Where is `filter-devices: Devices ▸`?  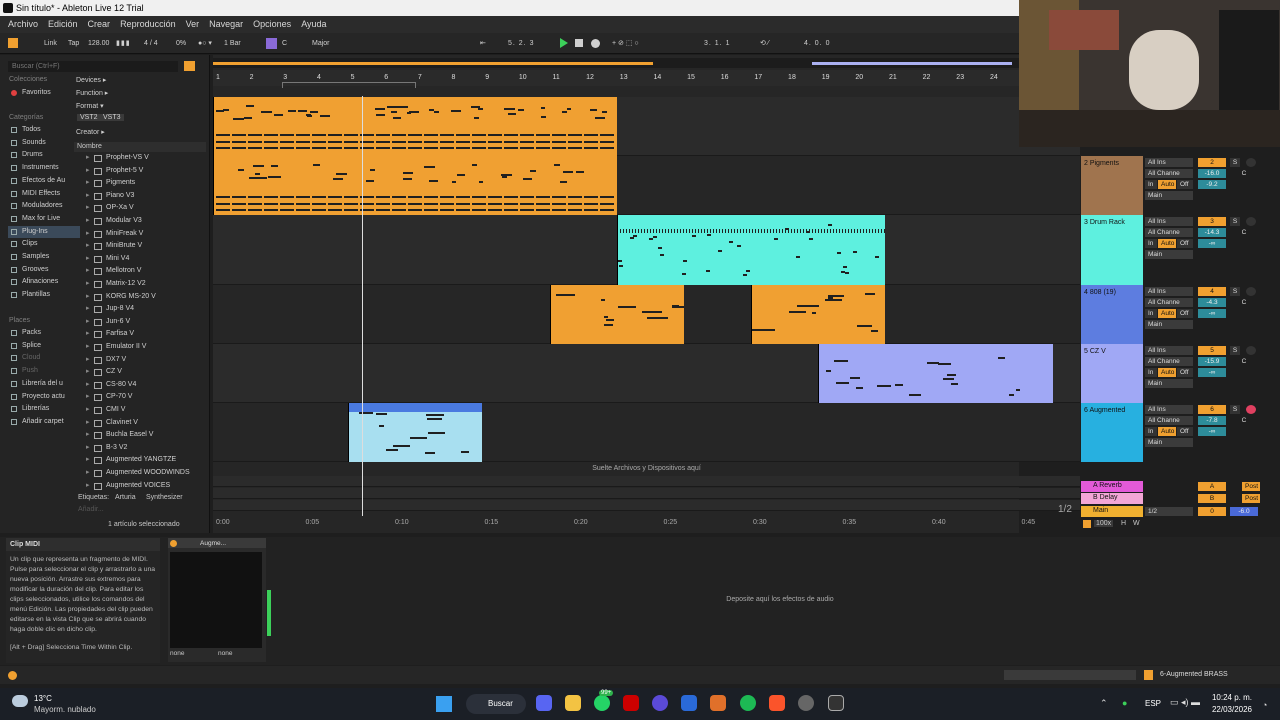
filter-devices: Devices ▸ is located at coordinates (91, 80).